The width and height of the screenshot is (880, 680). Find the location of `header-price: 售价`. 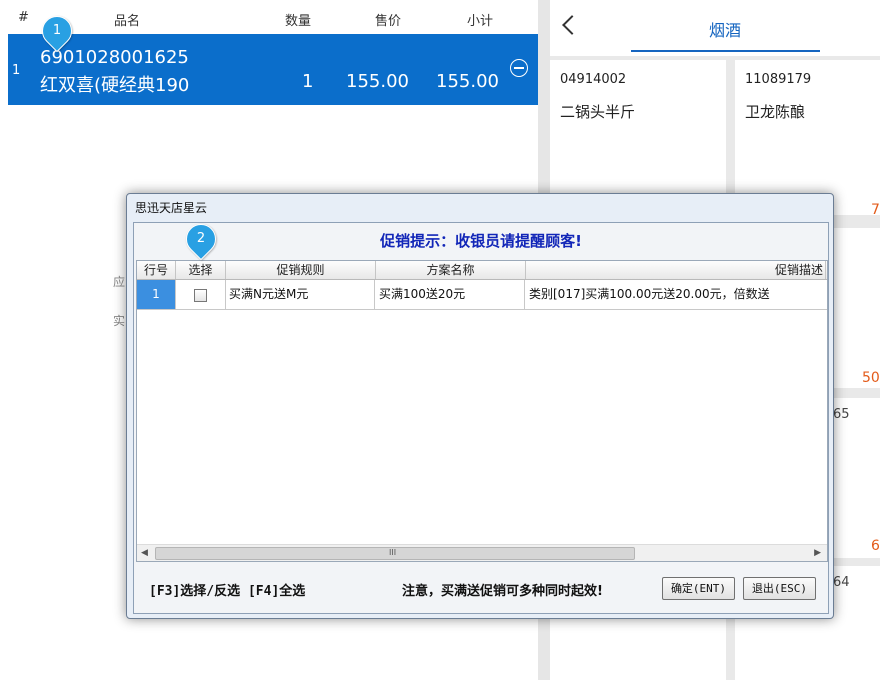

header-price: 售价 is located at coordinates (388, 21).